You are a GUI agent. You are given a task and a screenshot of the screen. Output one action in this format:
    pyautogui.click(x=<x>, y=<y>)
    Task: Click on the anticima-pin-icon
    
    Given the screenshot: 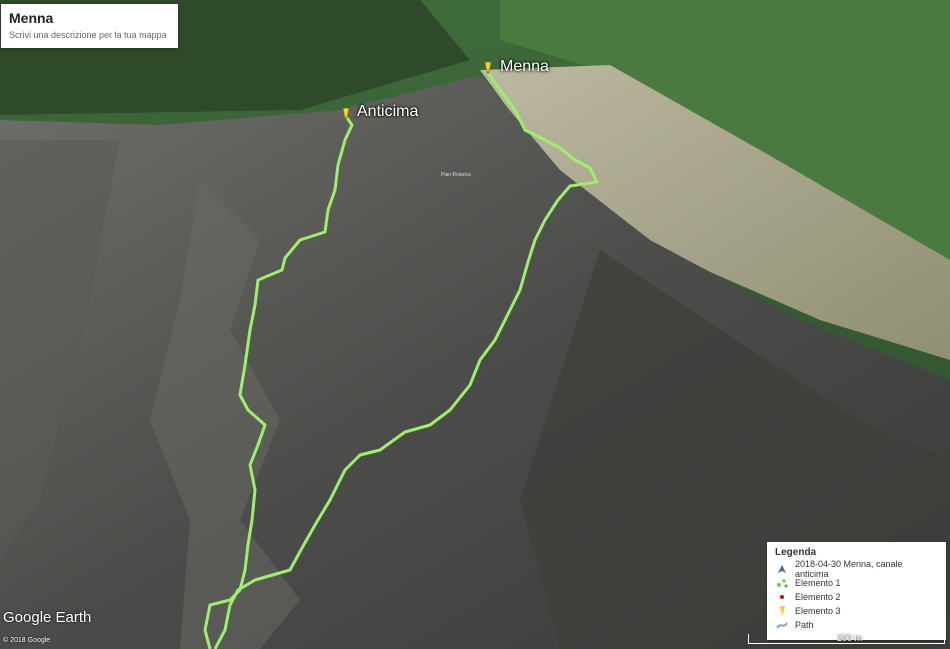 What is the action you would take?
    pyautogui.click(x=346, y=114)
    